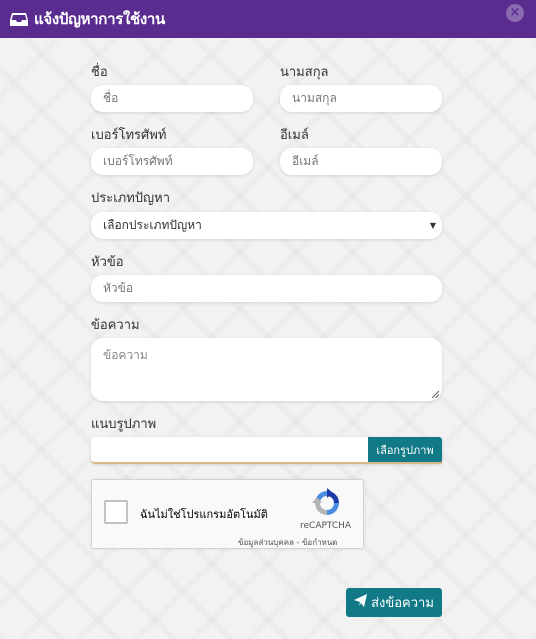  I want to click on email-input: อีเมล์, so click(361, 161).